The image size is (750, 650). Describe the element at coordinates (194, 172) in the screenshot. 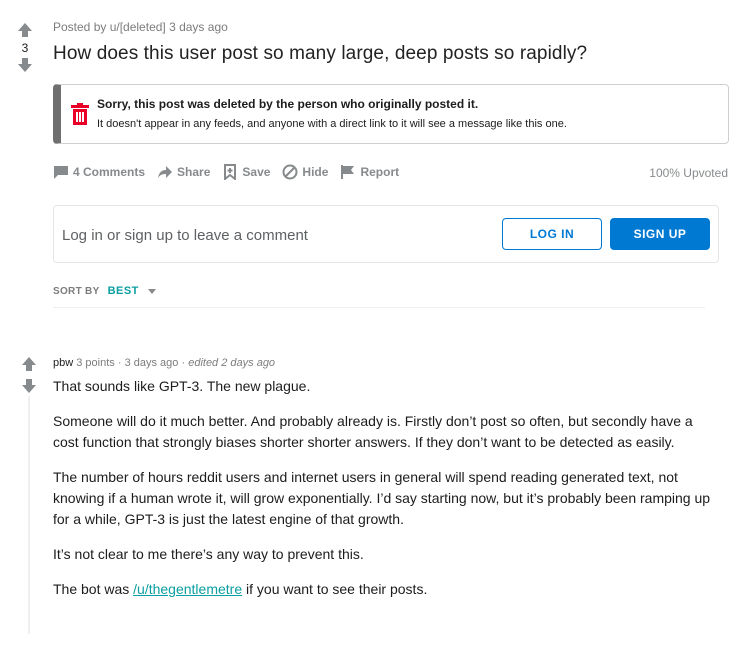

I see `share-label: Share` at that location.